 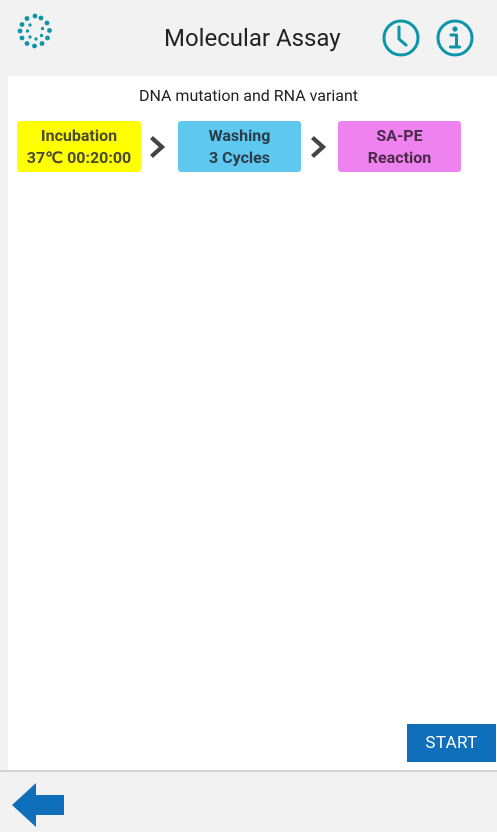 I want to click on app-header: Molecular Assay, so click(x=248, y=38).